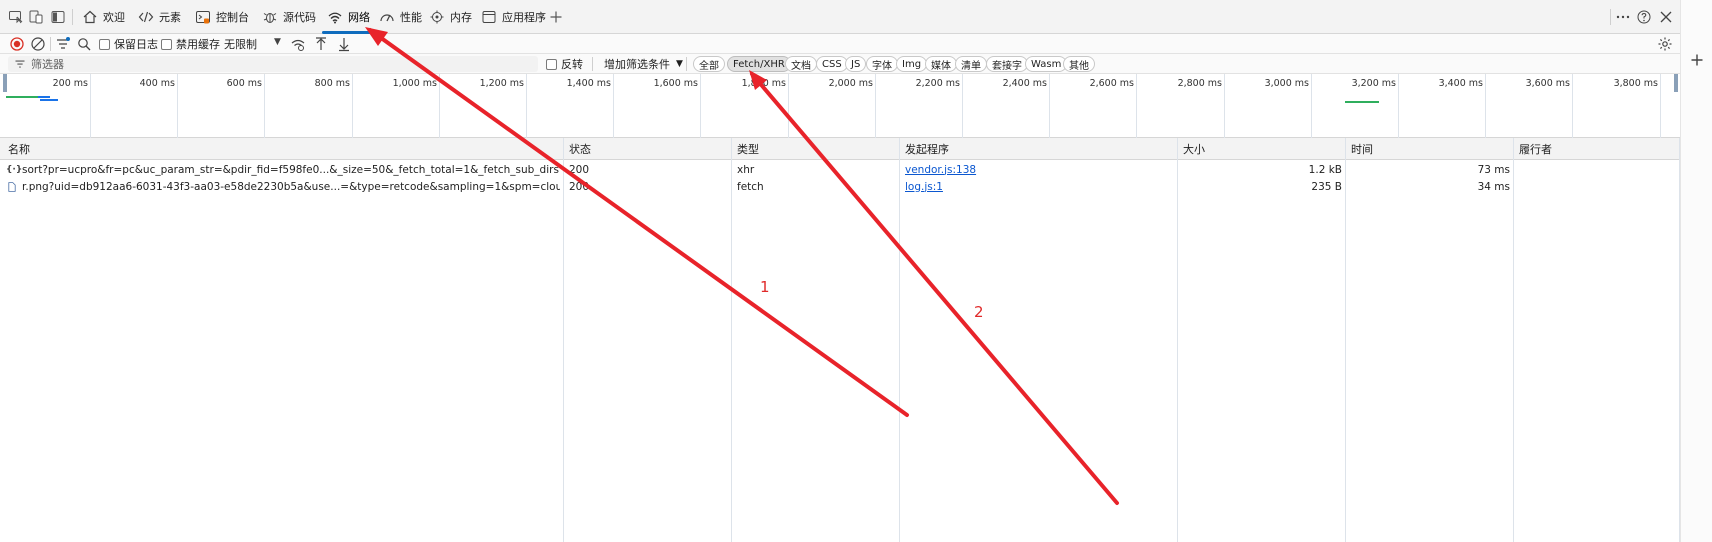 Image resolution: width=1712 pixels, height=542 pixels. What do you see at coordinates (748, 149) in the screenshot?
I see `column-header-label: 类型` at bounding box center [748, 149].